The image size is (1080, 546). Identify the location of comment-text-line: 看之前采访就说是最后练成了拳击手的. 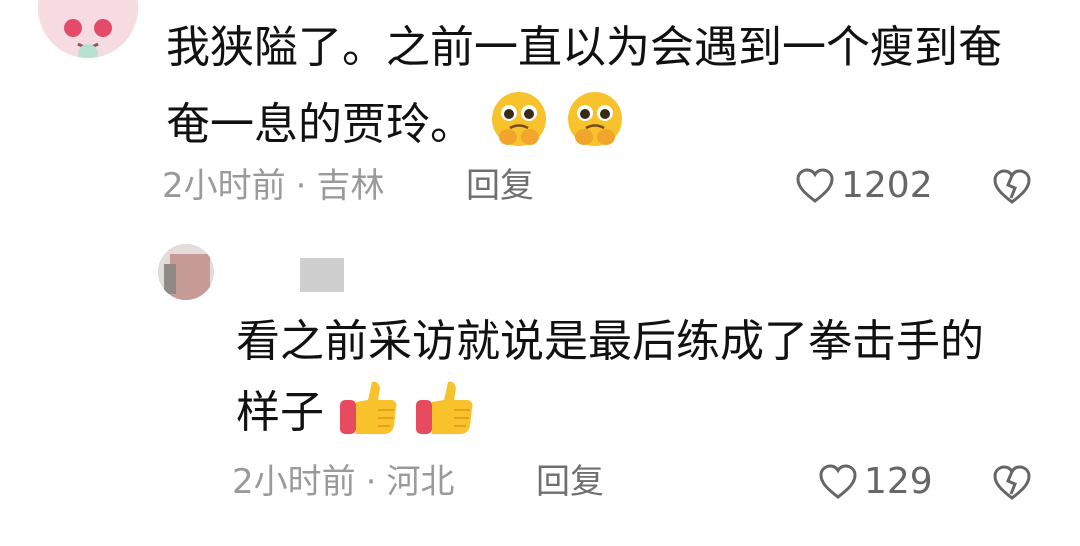
(610, 341).